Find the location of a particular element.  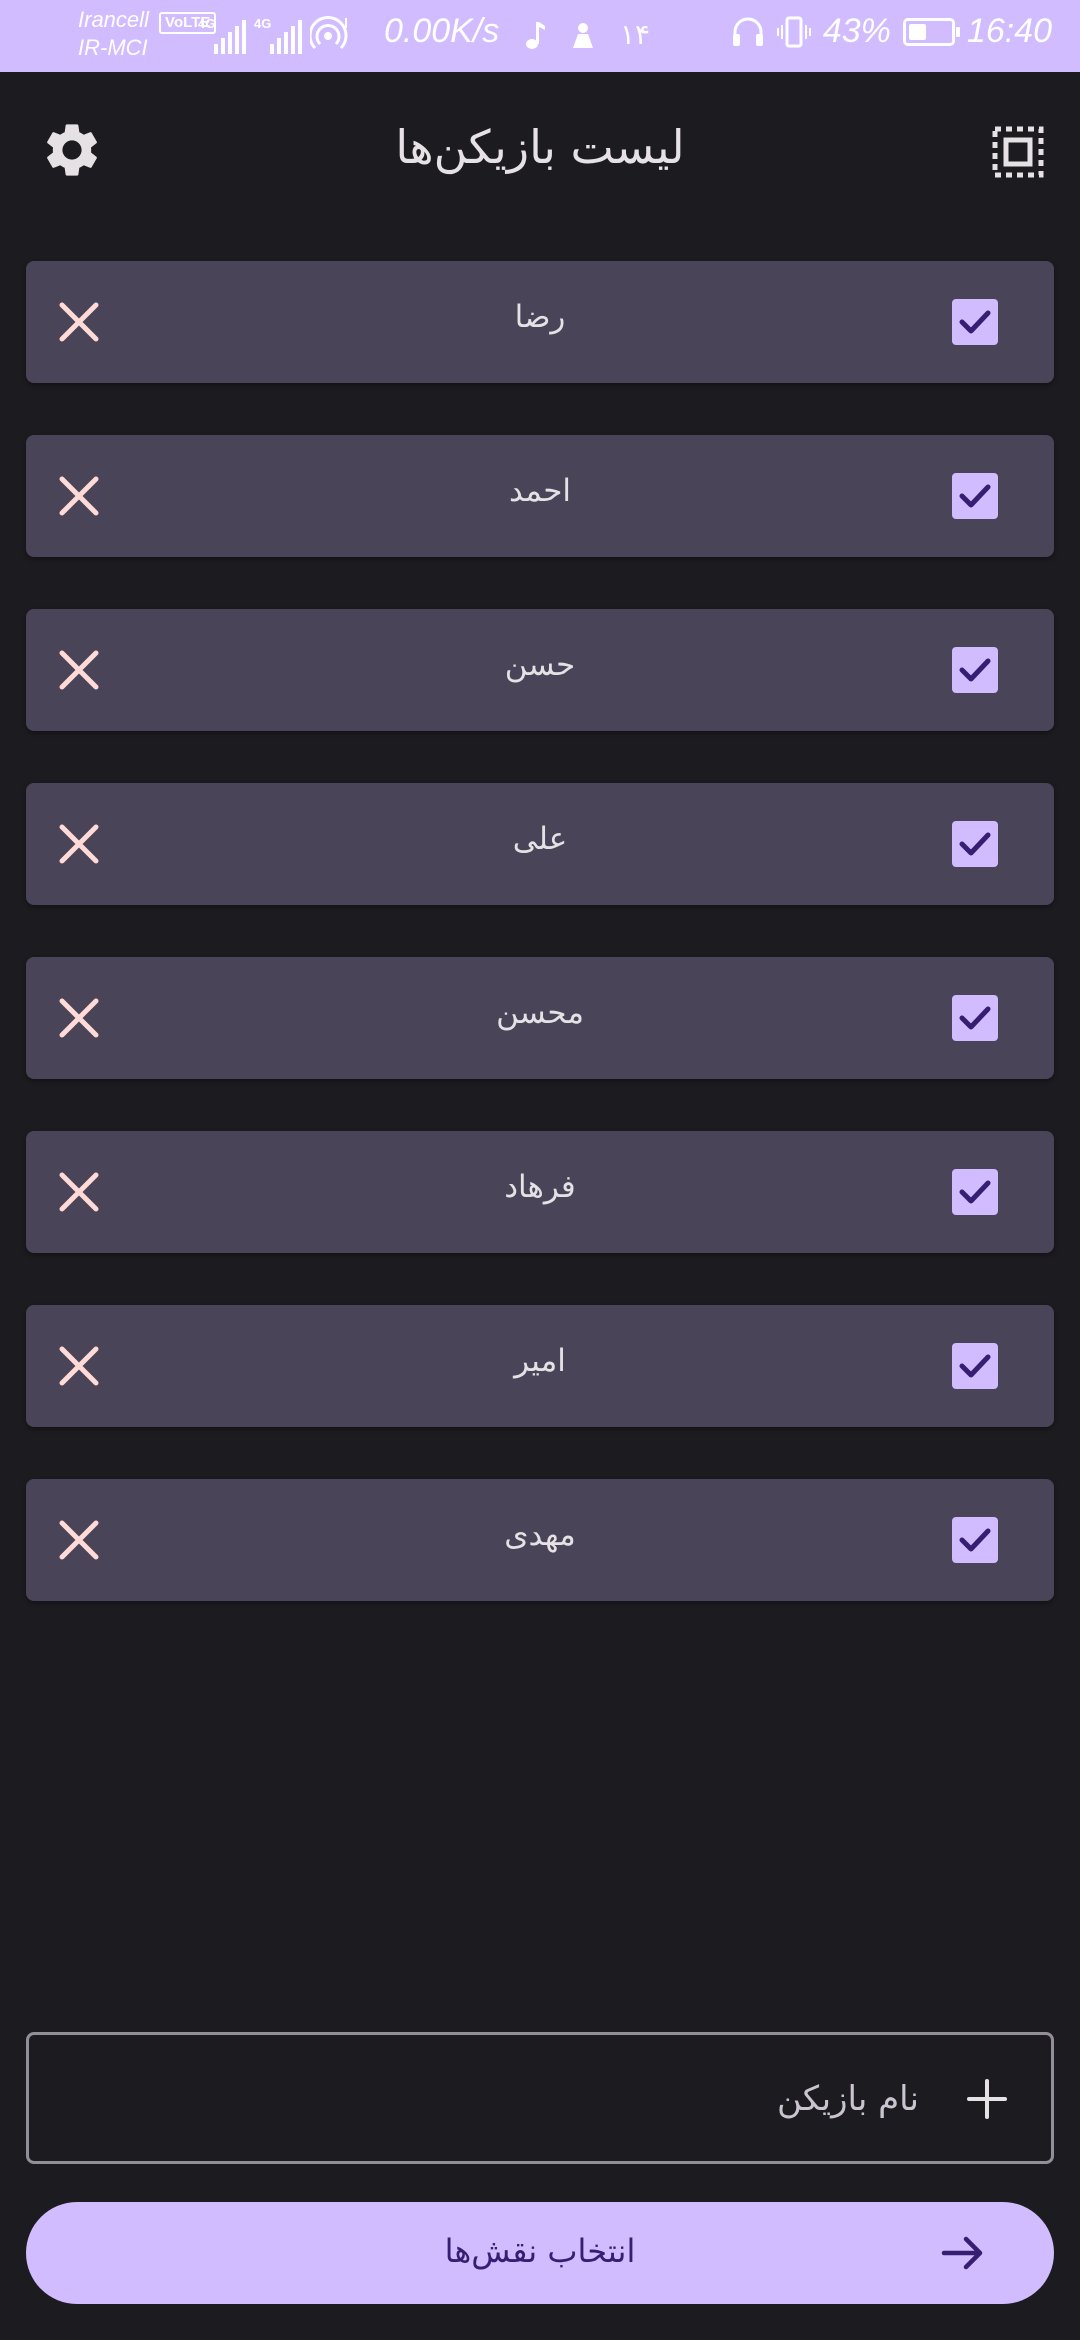

player-card: فرهاد is located at coordinates (540, 1192).